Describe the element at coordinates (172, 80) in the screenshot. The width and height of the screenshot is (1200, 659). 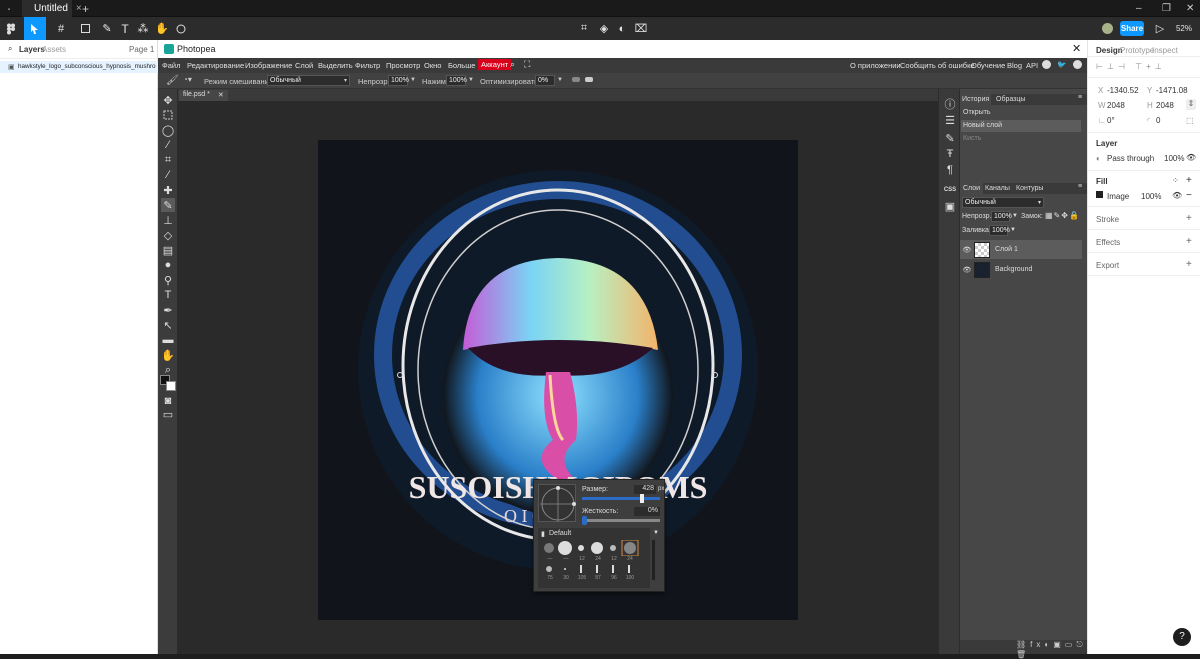
I see `brush-tool-icon: 🖌` at that location.